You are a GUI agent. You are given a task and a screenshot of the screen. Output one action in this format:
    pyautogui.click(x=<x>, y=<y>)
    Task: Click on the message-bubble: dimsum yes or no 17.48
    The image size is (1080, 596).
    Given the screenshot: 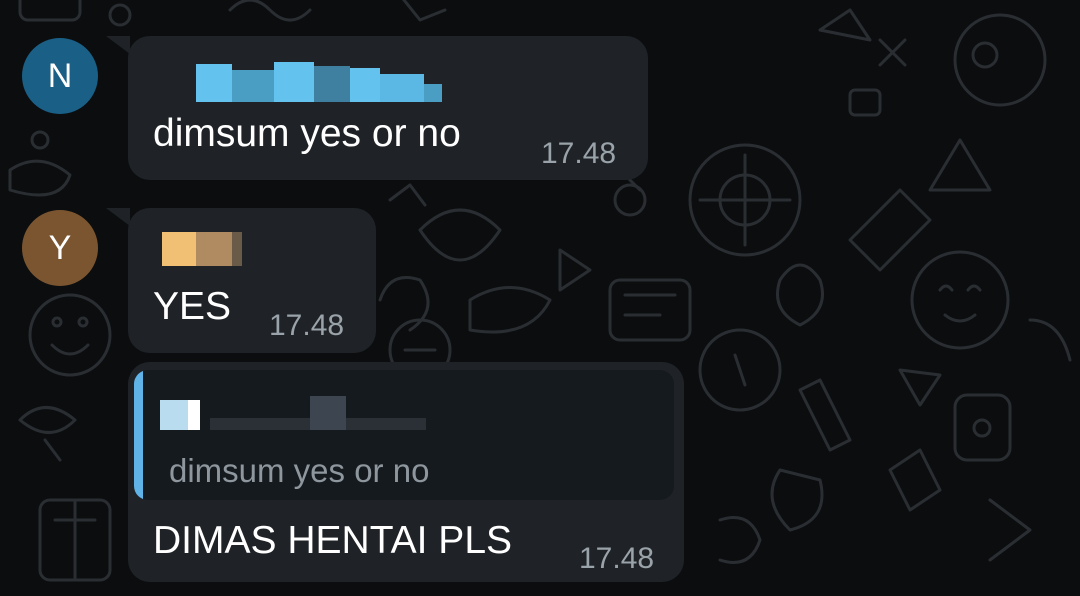 What is the action you would take?
    pyautogui.click(x=388, y=108)
    